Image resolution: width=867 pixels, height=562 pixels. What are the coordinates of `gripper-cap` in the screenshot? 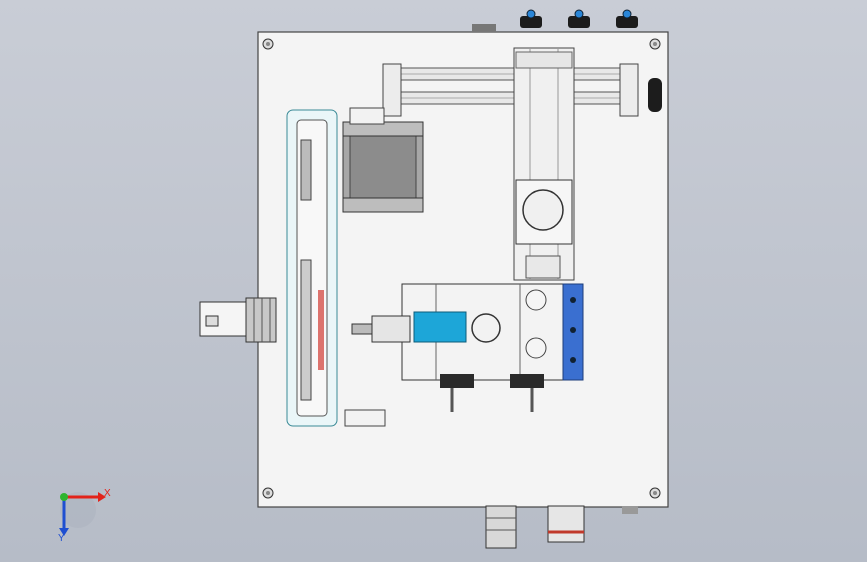 It's located at (486, 328).